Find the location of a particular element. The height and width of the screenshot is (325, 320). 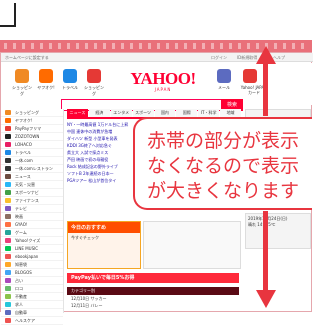

callout-line-2: なくなるので表示 is located at coordinates (223, 166).